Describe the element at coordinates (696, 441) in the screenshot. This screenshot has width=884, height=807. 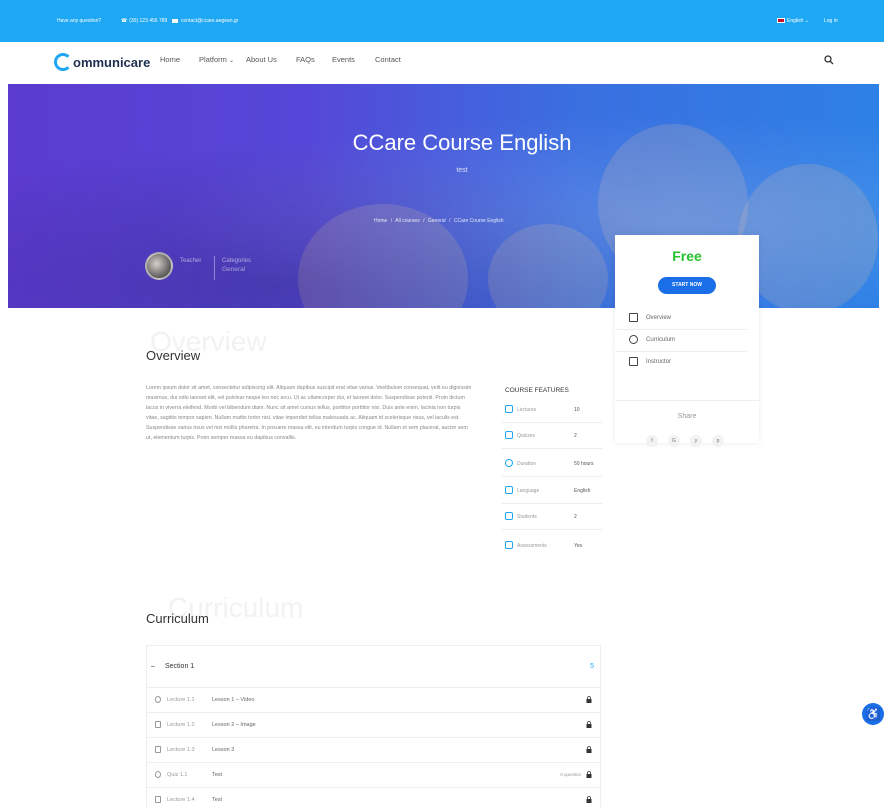
I see `twitter-icon: y` at that location.